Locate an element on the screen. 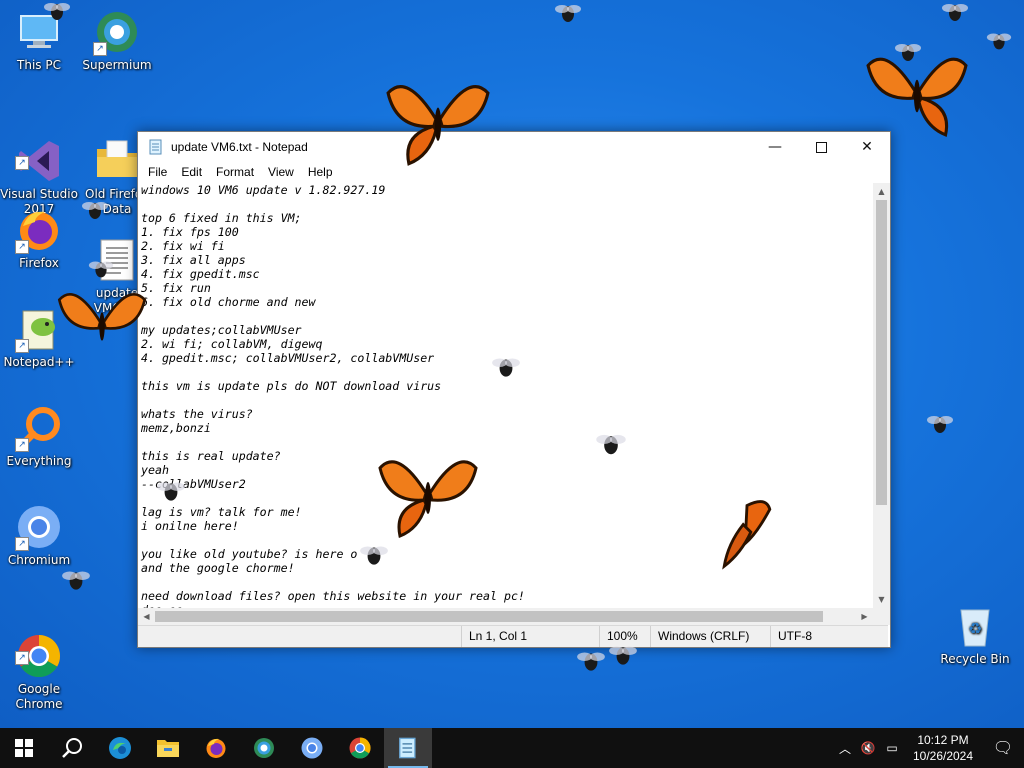 This screenshot has width=1024, height=768. desktop-icon-supermium: ↗ Supermium is located at coordinates (117, 40).